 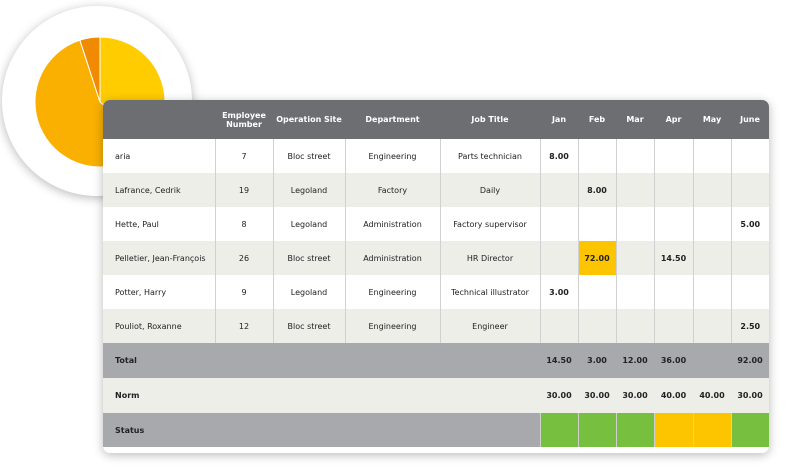 What do you see at coordinates (159, 156) in the screenshot?
I see `employee-name-cell: aria` at bounding box center [159, 156].